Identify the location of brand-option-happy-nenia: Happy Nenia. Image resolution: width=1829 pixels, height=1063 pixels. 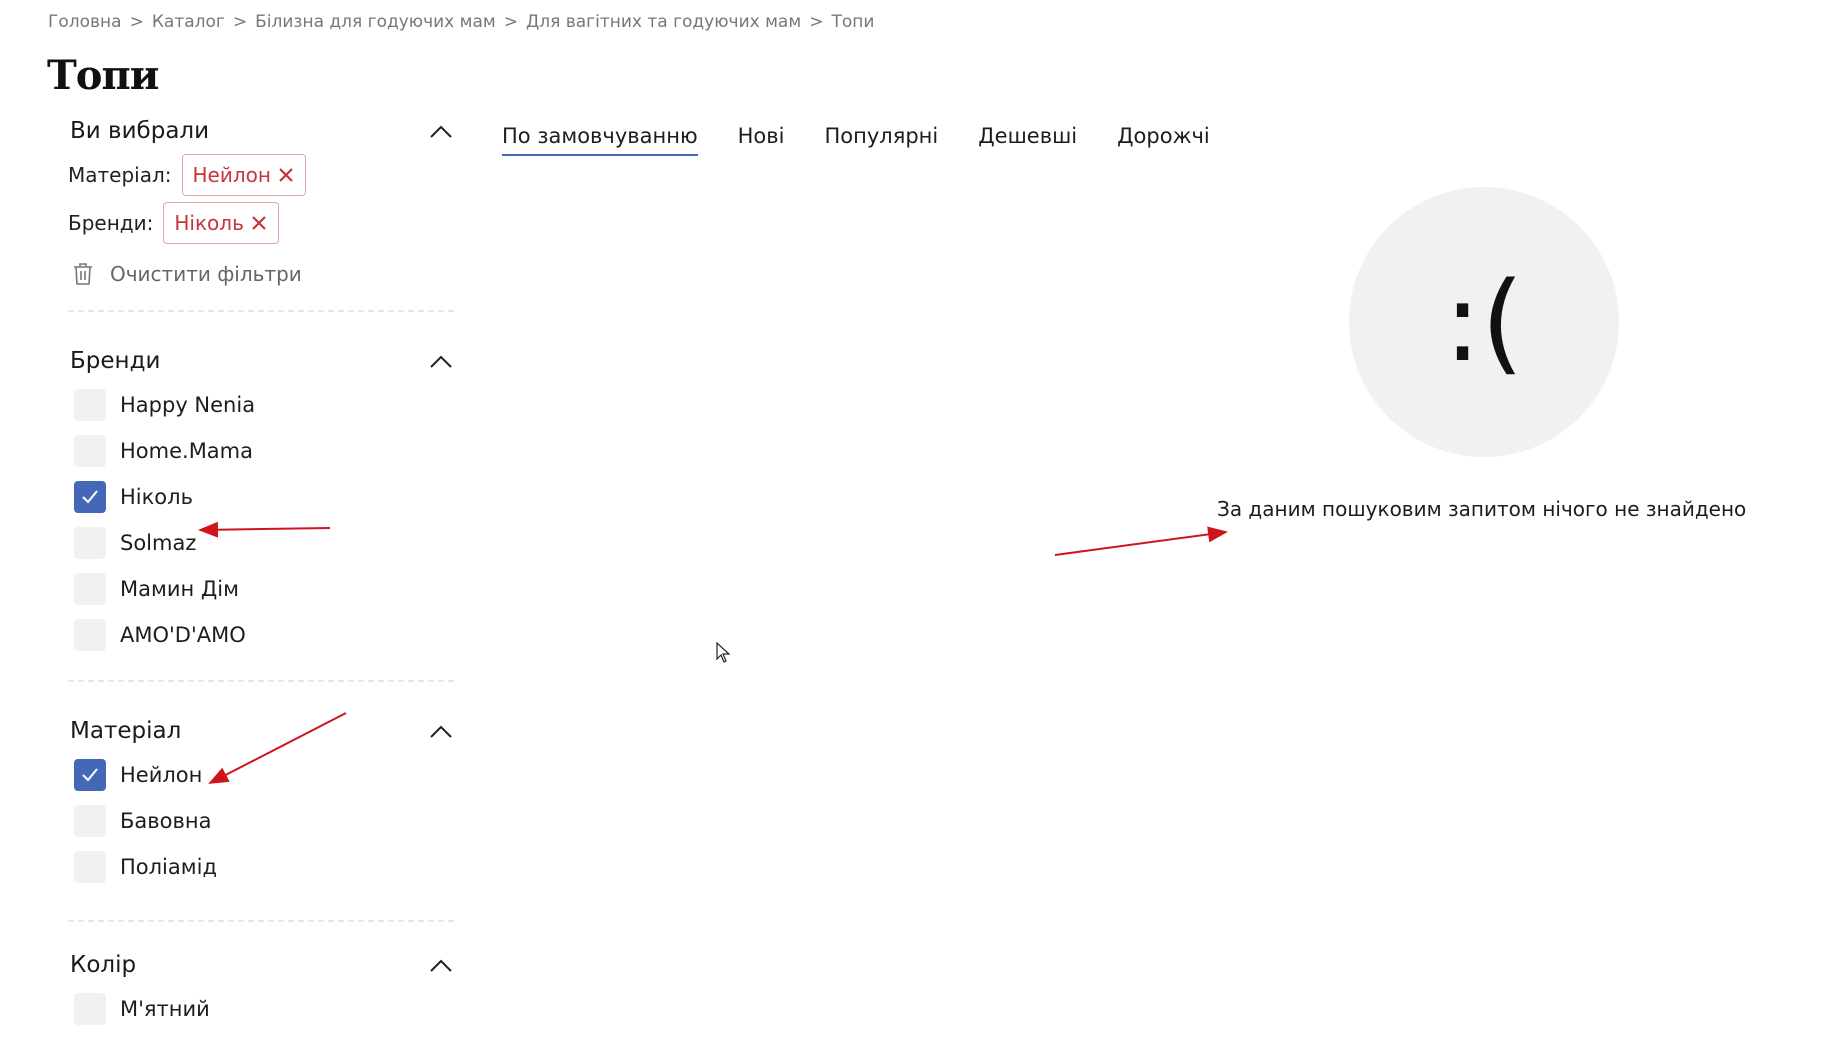
(261, 405).